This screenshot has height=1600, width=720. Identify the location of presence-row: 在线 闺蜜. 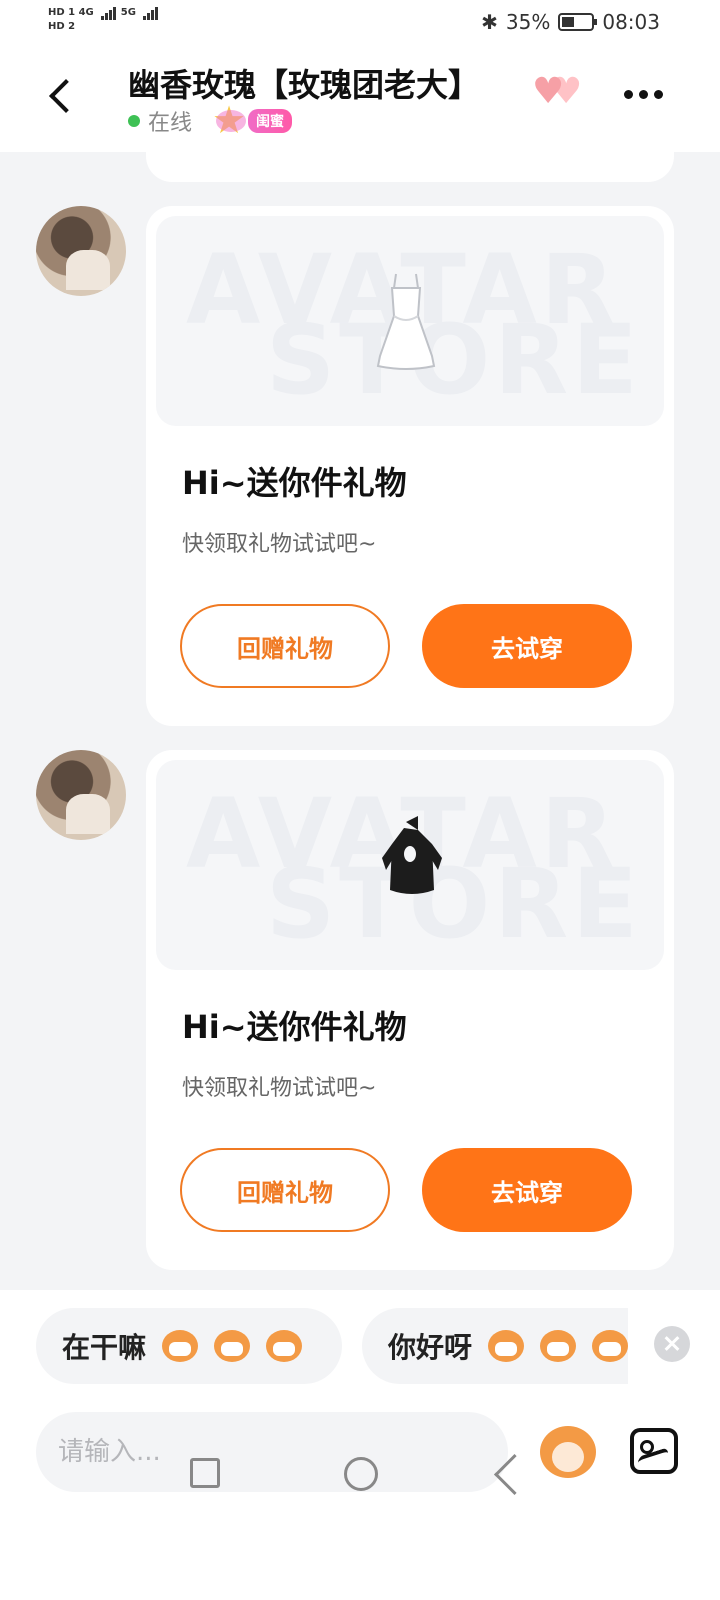
(210, 120).